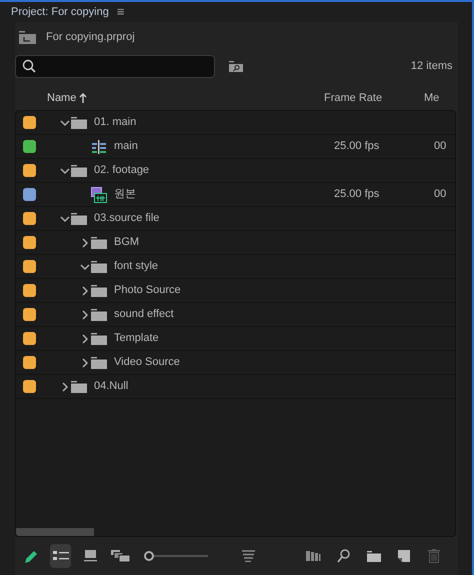  I want to click on column-header: Frame Rate, so click(353, 98).